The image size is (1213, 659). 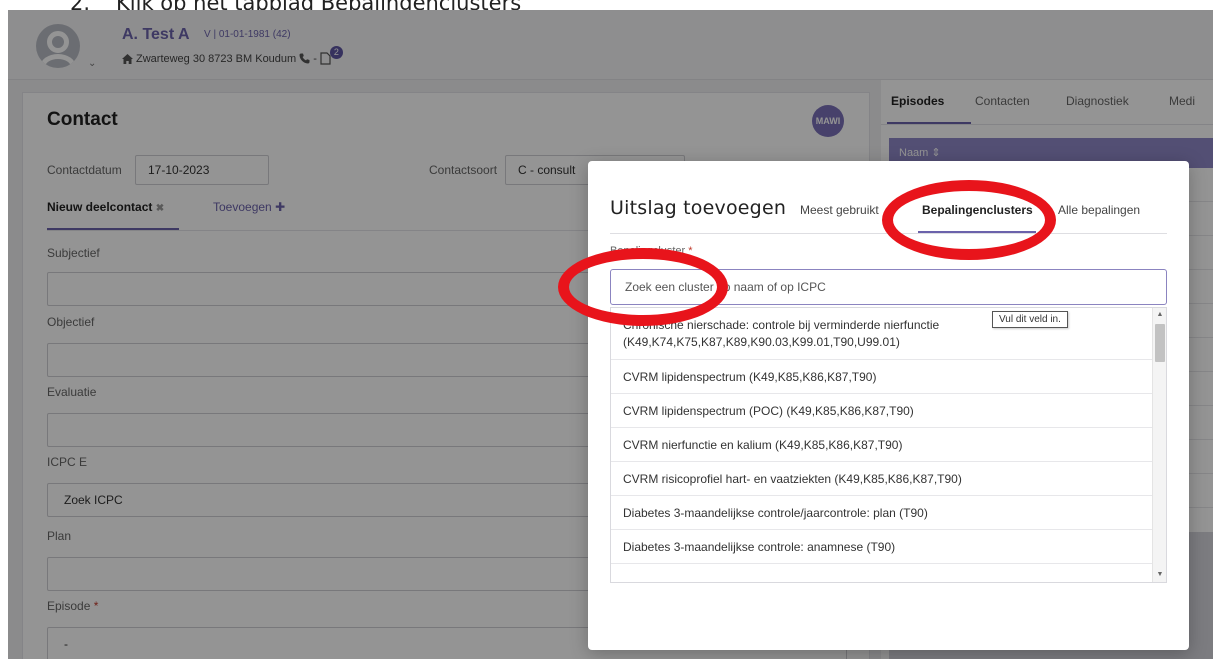 I want to click on scroll-down-icon: ▼, so click(x=1159, y=575).